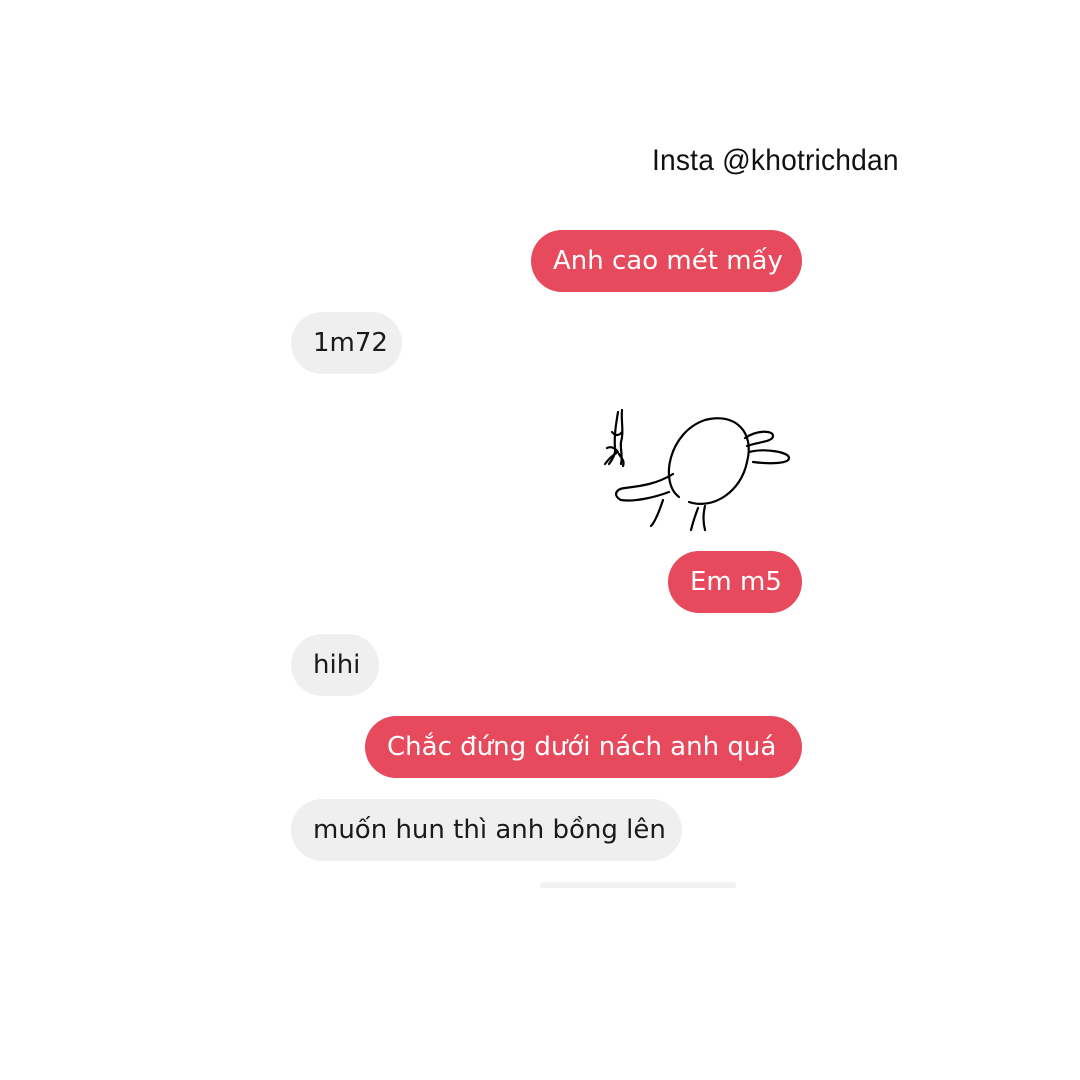  What do you see at coordinates (735, 582) in the screenshot?
I see `message-bubble-sent: Em m5` at bounding box center [735, 582].